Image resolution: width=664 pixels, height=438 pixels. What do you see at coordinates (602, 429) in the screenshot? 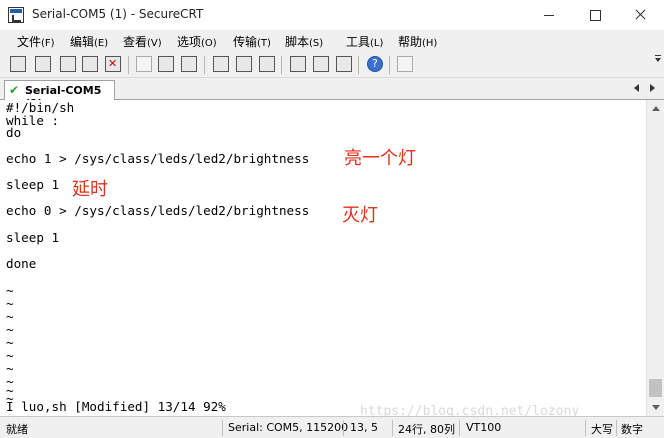
I see `status-caps: 大写` at bounding box center [602, 429].